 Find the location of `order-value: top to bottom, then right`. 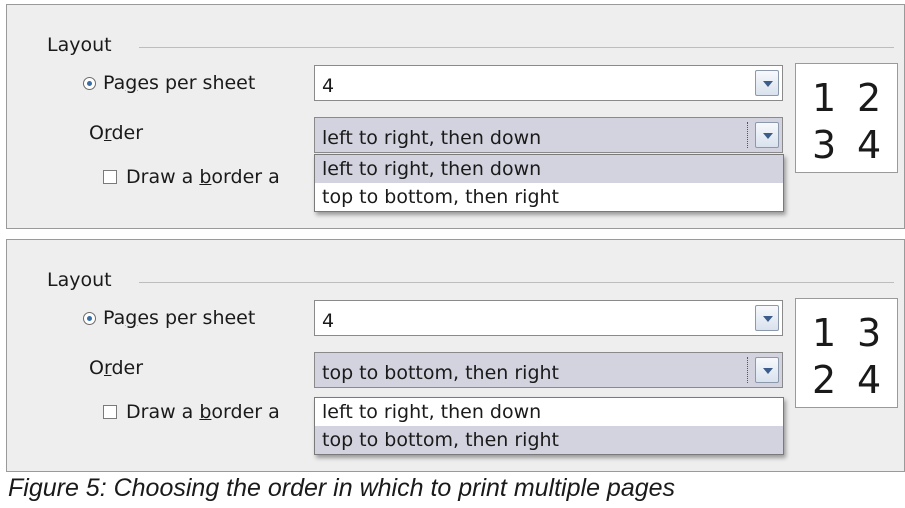

order-value: top to bottom, then right is located at coordinates (440, 373).